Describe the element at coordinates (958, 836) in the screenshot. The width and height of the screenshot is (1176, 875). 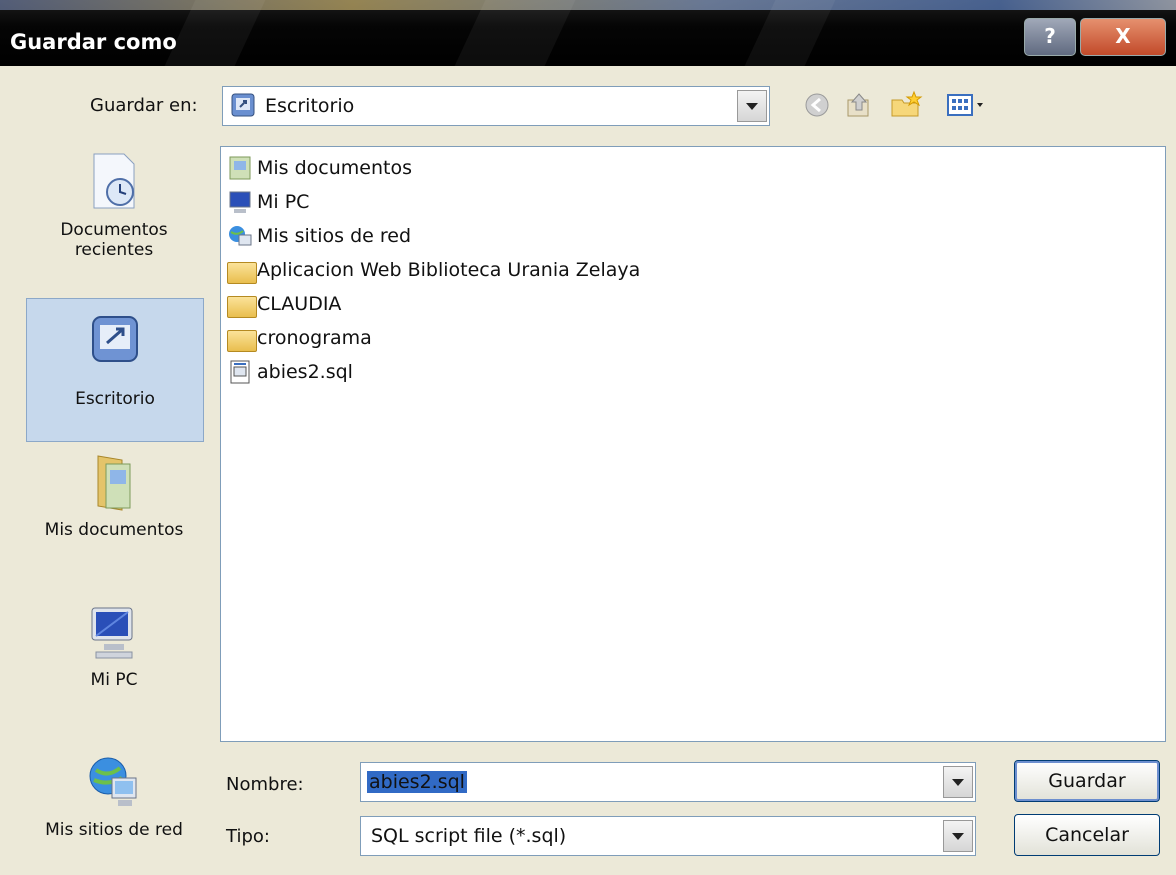
I see `filetype-dropdown-button` at that location.